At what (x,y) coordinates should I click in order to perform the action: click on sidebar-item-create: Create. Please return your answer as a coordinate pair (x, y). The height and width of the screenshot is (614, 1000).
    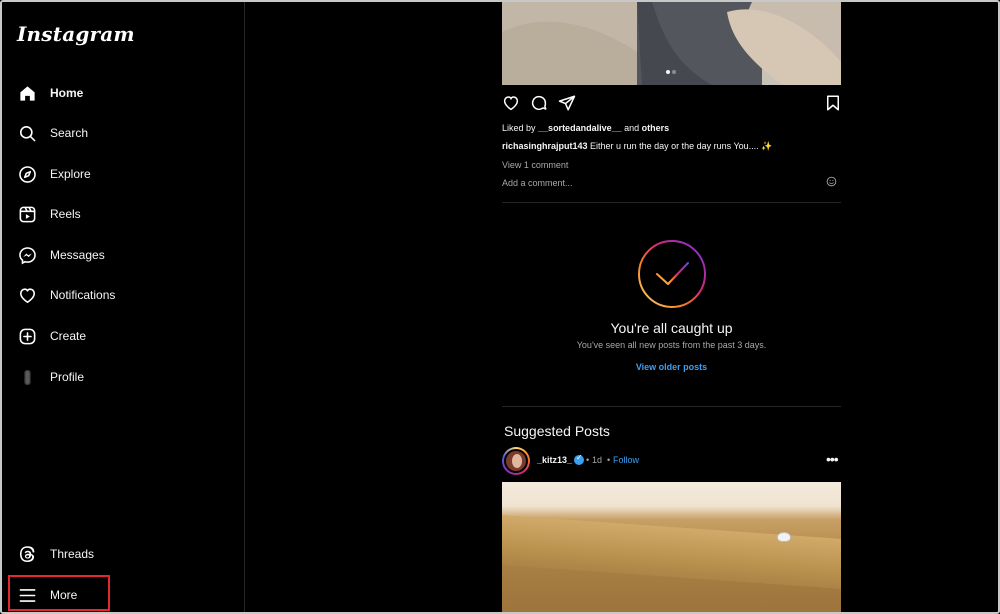
    Looking at the image, I should click on (121, 336).